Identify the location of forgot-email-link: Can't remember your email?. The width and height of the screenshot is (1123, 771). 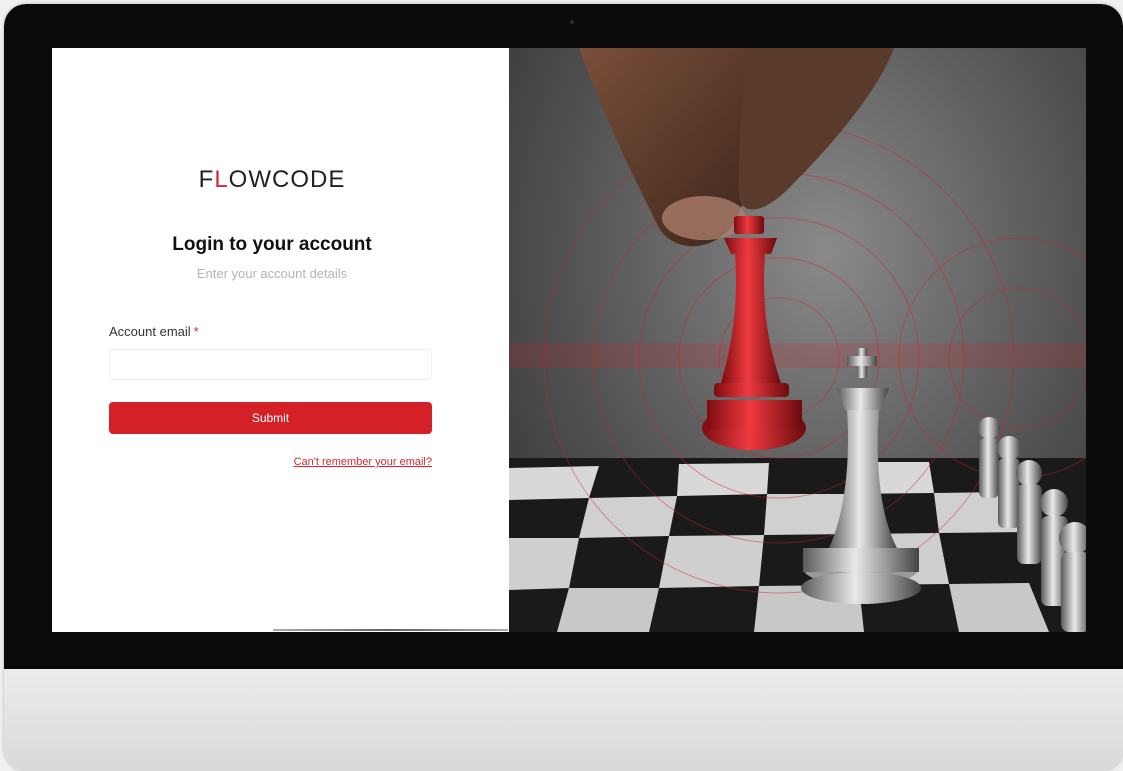
(363, 462).